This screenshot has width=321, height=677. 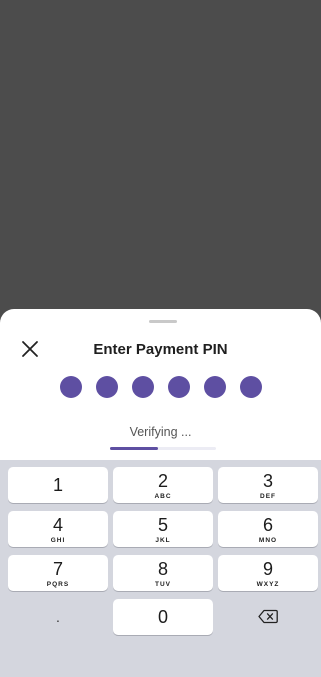 What do you see at coordinates (163, 321) in the screenshot?
I see `sheet-drag-handle` at bounding box center [163, 321].